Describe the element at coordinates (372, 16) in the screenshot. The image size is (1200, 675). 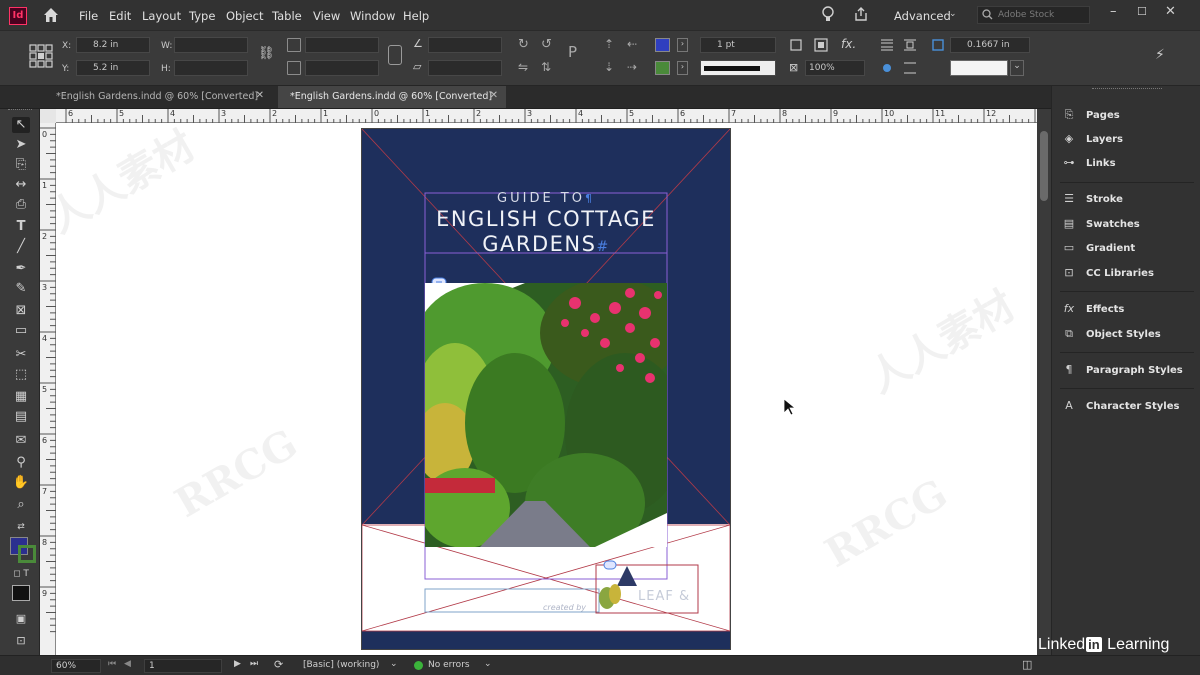
I see `menu-window: Window` at that location.